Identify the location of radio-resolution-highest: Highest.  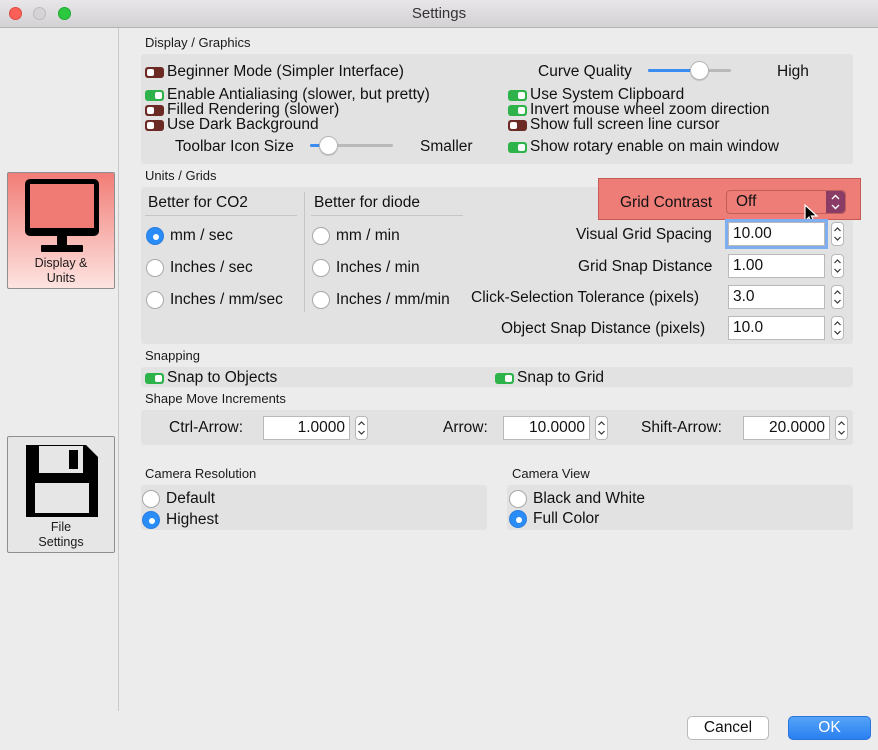
(180, 520).